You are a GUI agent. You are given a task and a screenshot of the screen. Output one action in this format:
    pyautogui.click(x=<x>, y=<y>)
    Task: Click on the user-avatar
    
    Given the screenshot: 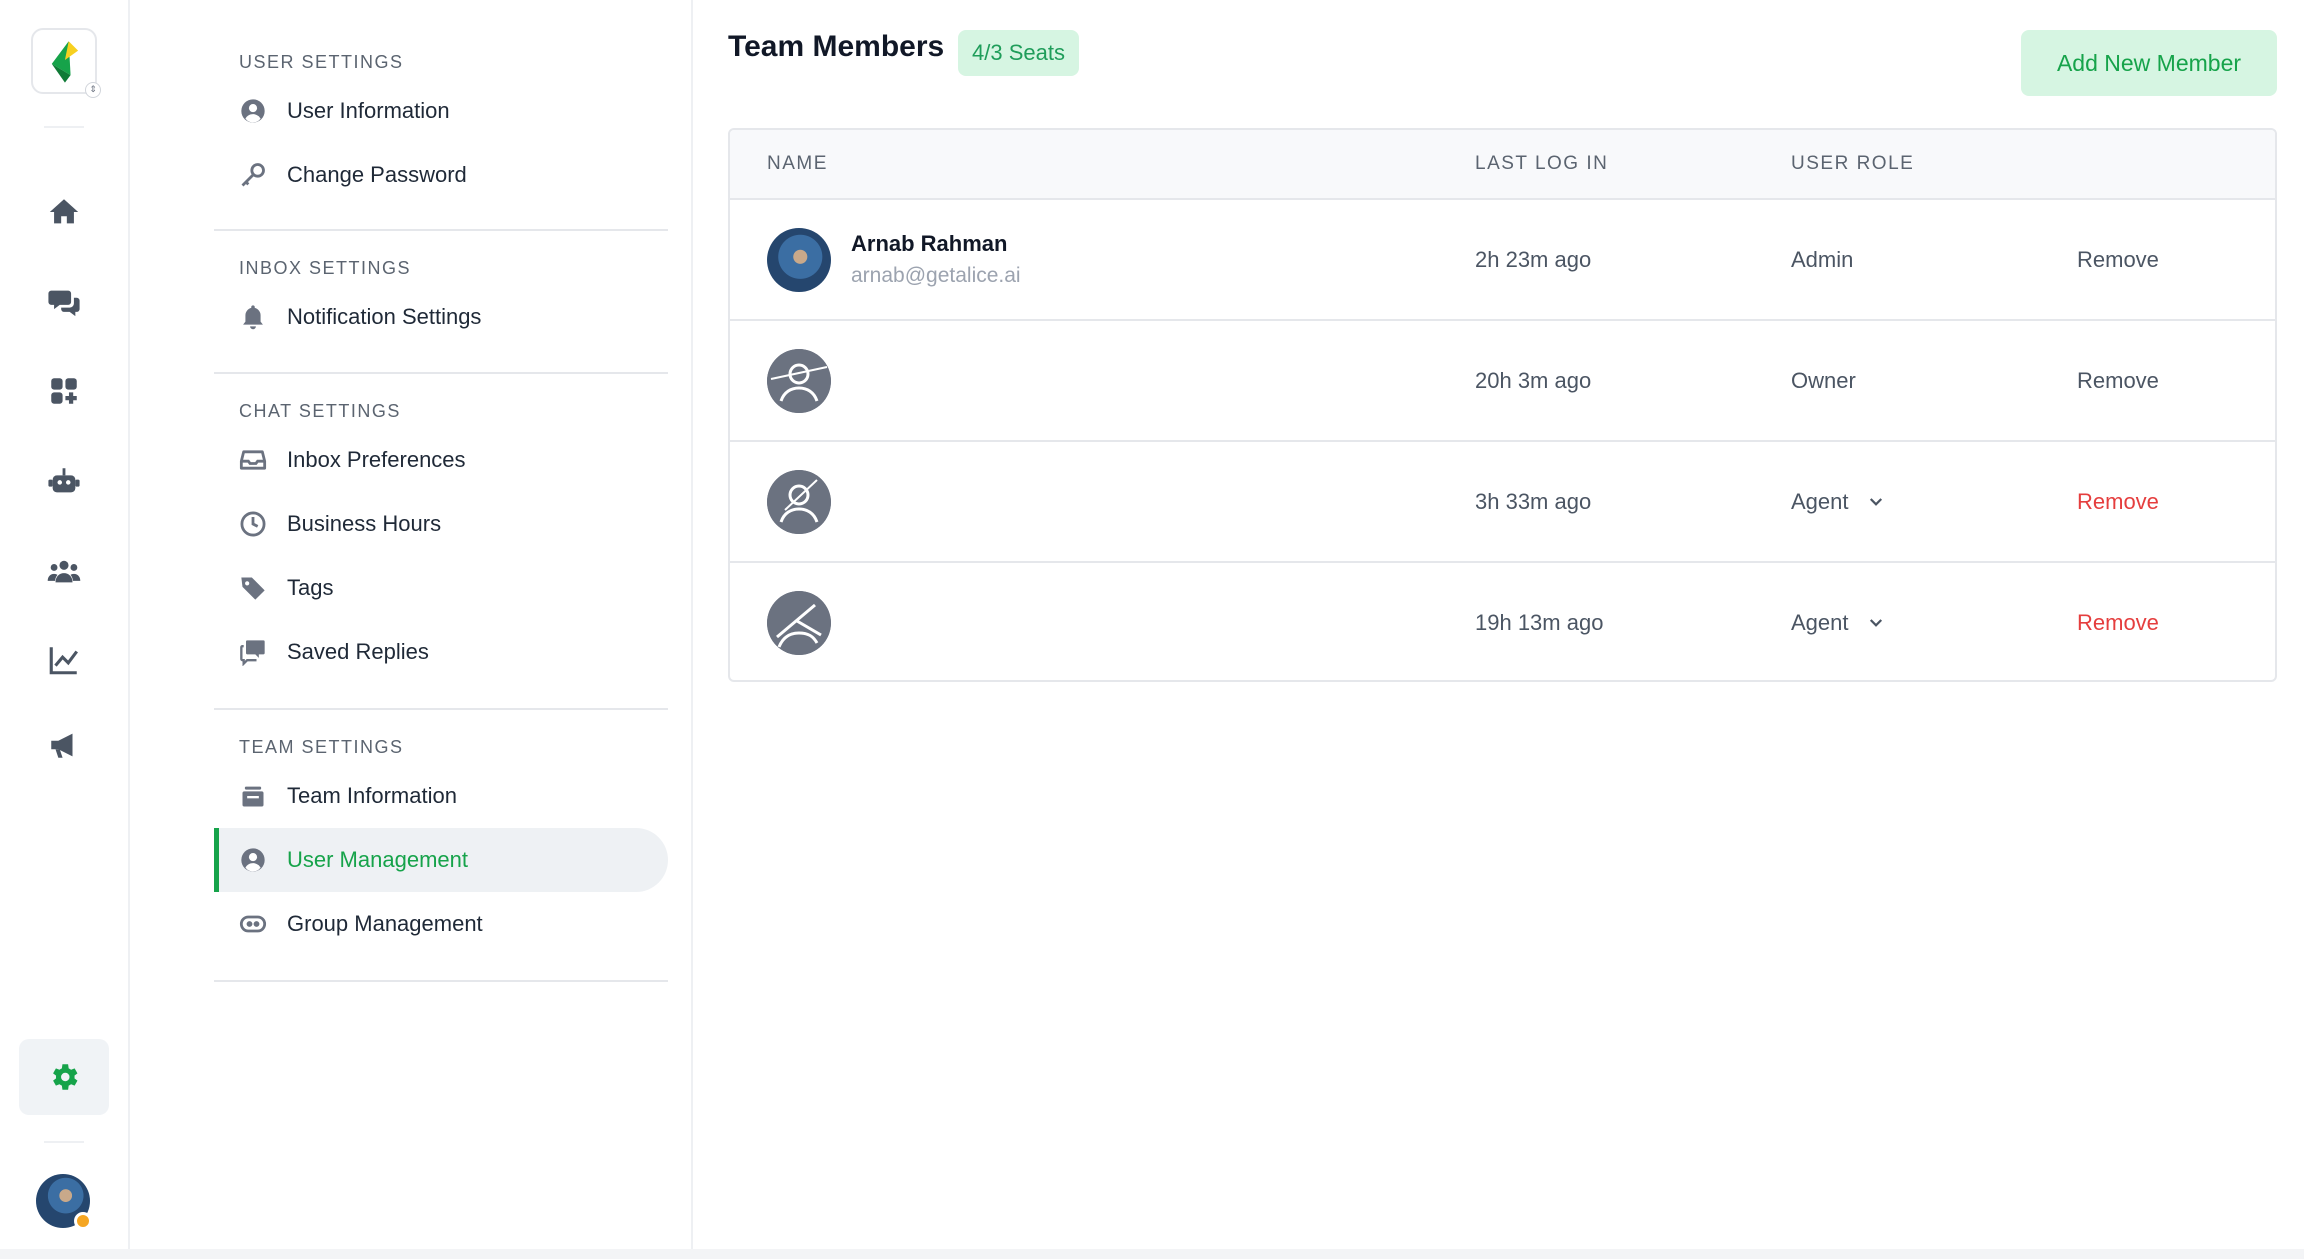 What is the action you would take?
    pyautogui.click(x=64, y=1202)
    